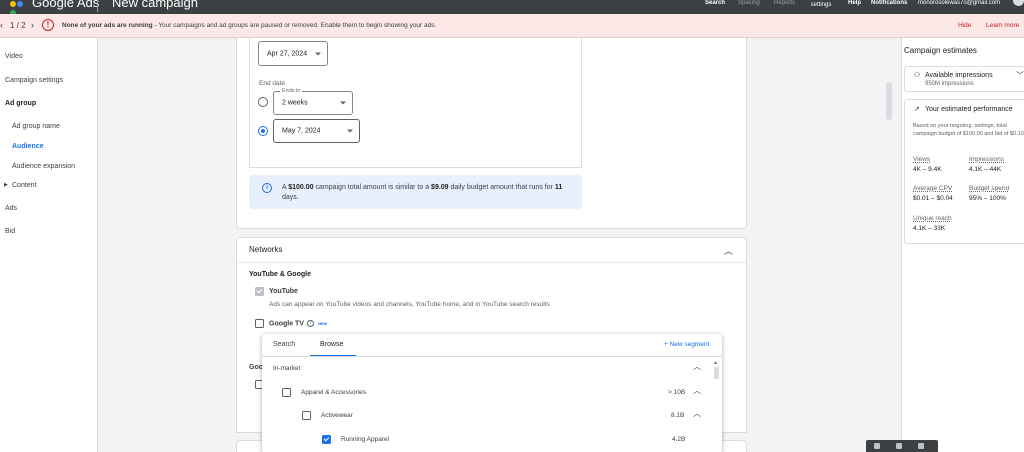 Image resolution: width=1024 pixels, height=452 pixels. I want to click on running-apparel-checkbox, so click(326, 439).